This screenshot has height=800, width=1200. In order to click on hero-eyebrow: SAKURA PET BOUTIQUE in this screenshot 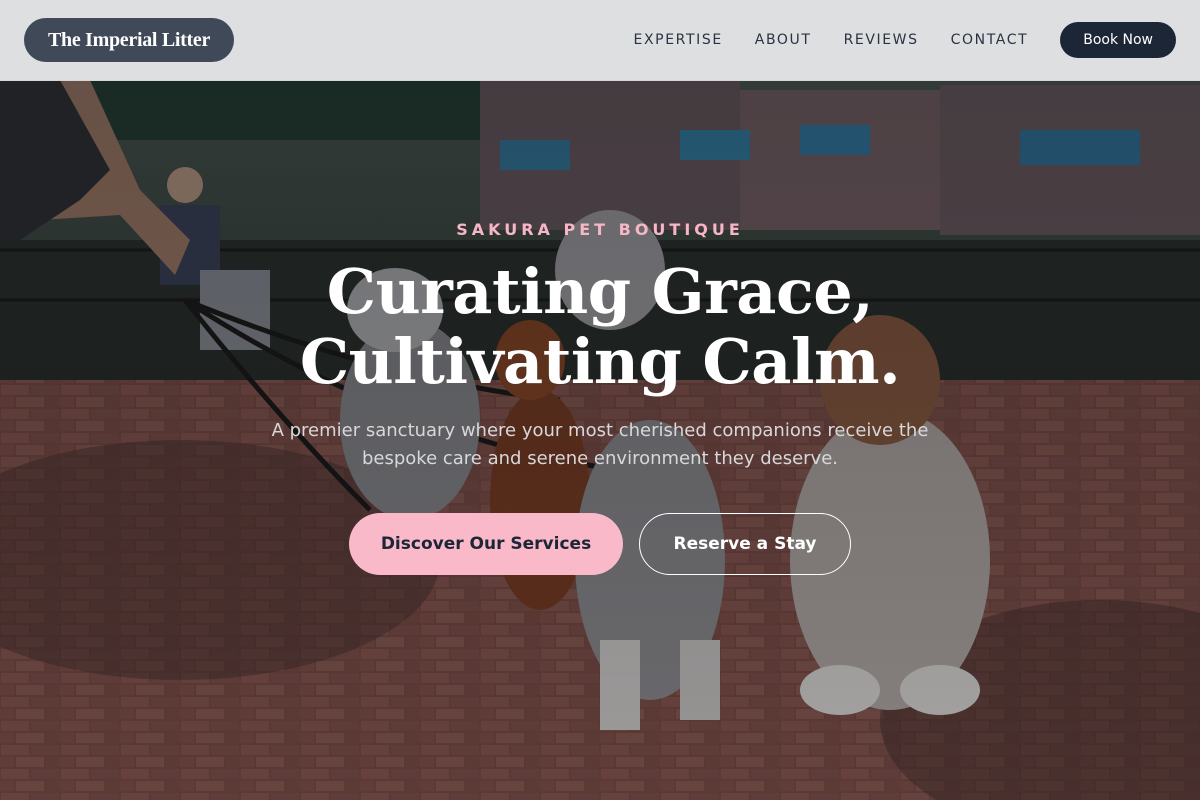, I will do `click(600, 229)`.